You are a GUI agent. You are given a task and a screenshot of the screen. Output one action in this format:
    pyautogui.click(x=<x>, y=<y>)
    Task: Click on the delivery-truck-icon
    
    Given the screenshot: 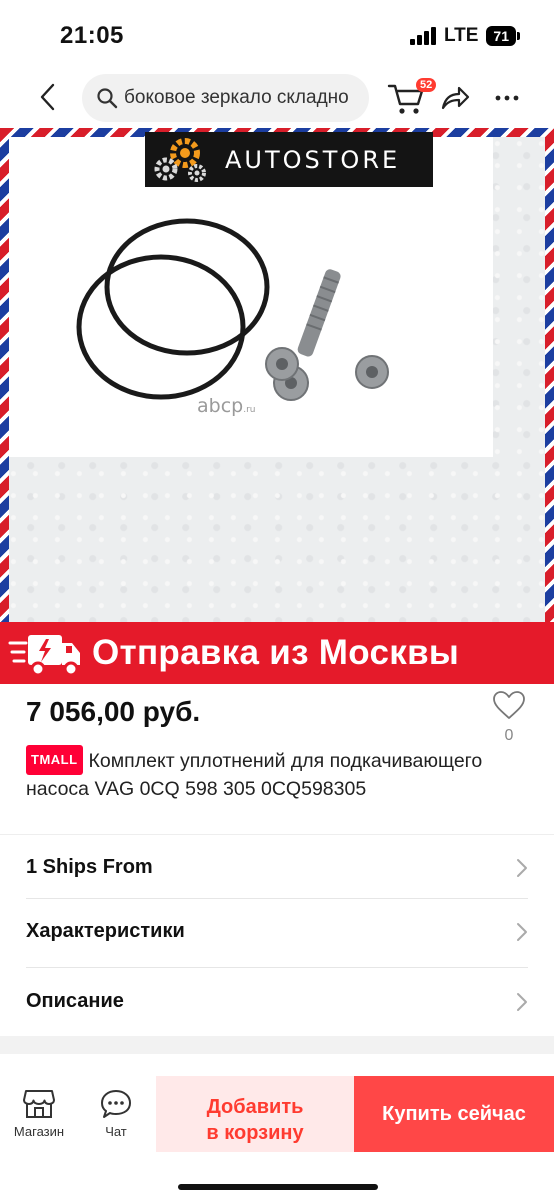 What is the action you would take?
    pyautogui.click(x=44, y=656)
    